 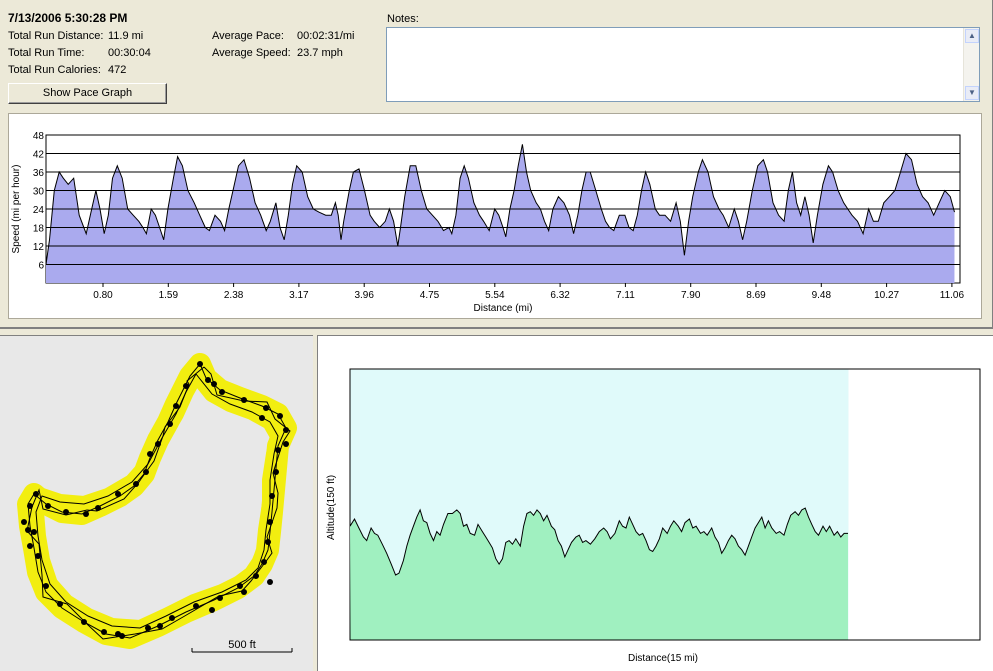 I want to click on speed-xtick-label: 4.75, so click(x=430, y=295).